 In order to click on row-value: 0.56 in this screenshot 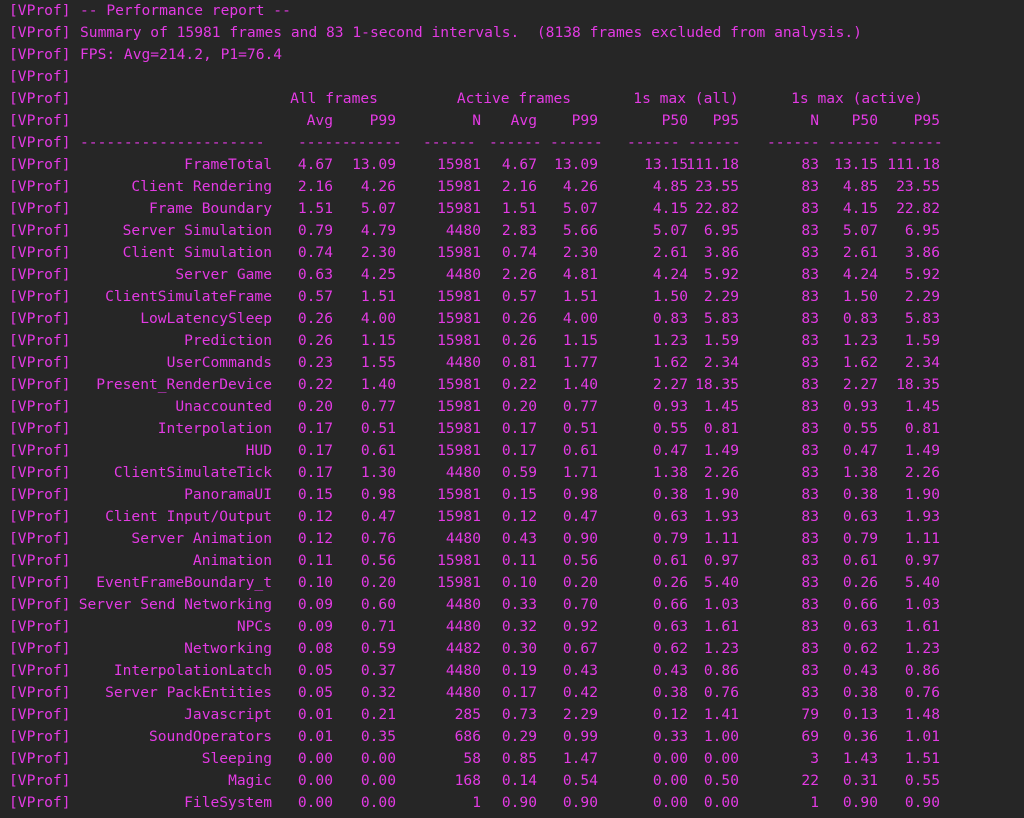, I will do `click(378, 560)`.